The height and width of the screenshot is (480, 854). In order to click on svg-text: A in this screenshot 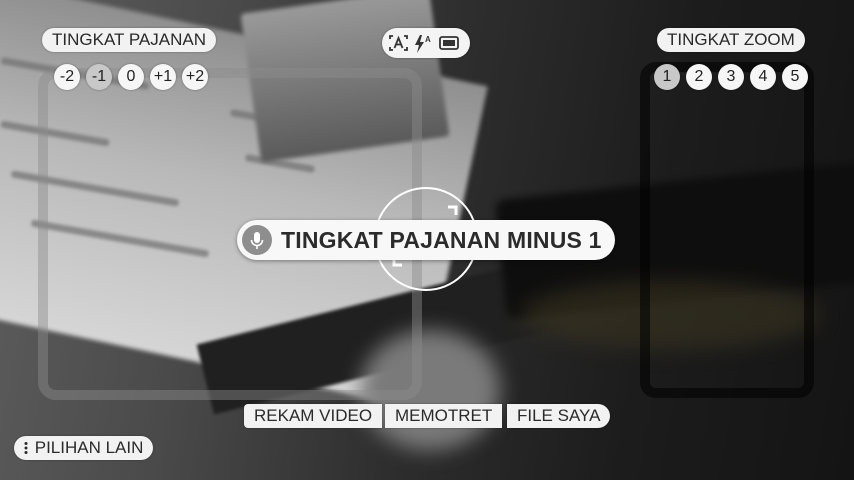, I will do `click(428, 39)`.